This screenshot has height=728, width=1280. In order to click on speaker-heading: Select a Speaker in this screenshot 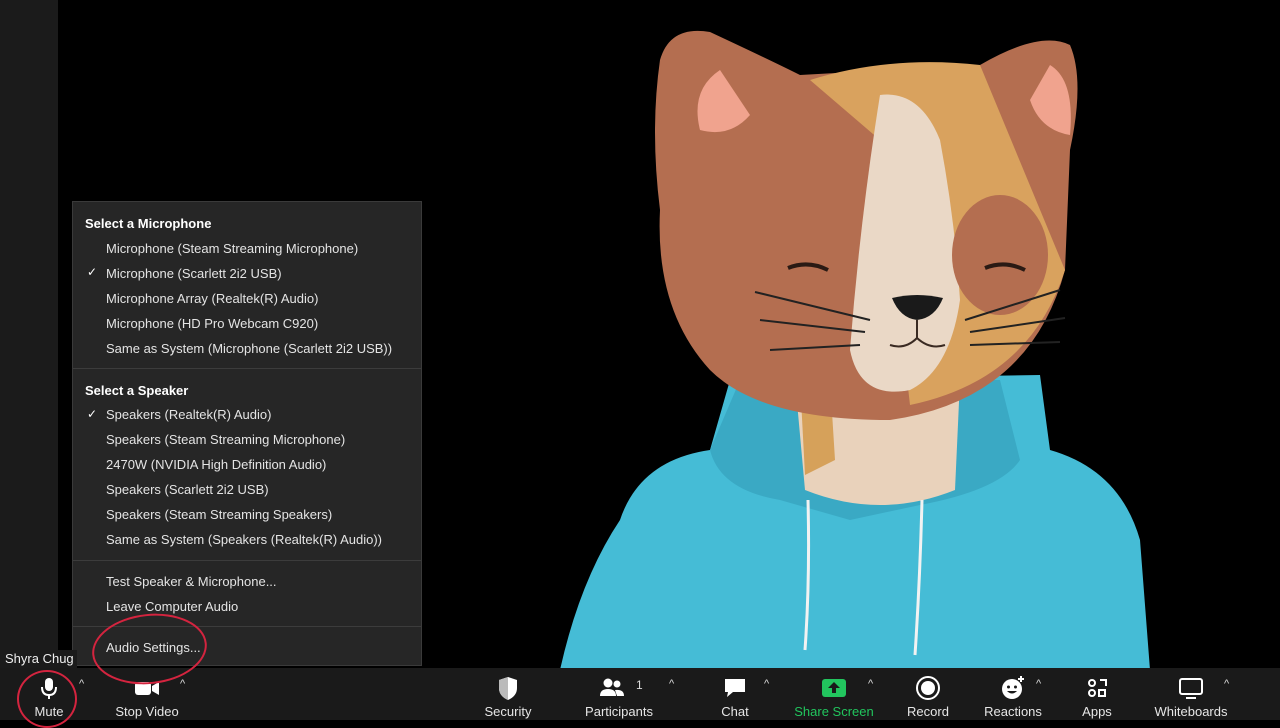, I will do `click(137, 390)`.